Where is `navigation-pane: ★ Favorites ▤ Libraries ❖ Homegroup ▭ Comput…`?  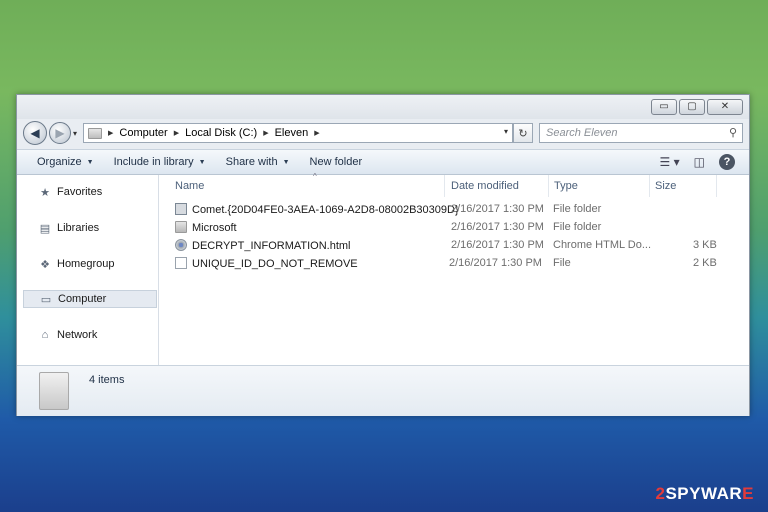
navigation-pane: ★ Favorites ▤ Libraries ❖ Homegroup ▭ Comput… is located at coordinates (88, 270).